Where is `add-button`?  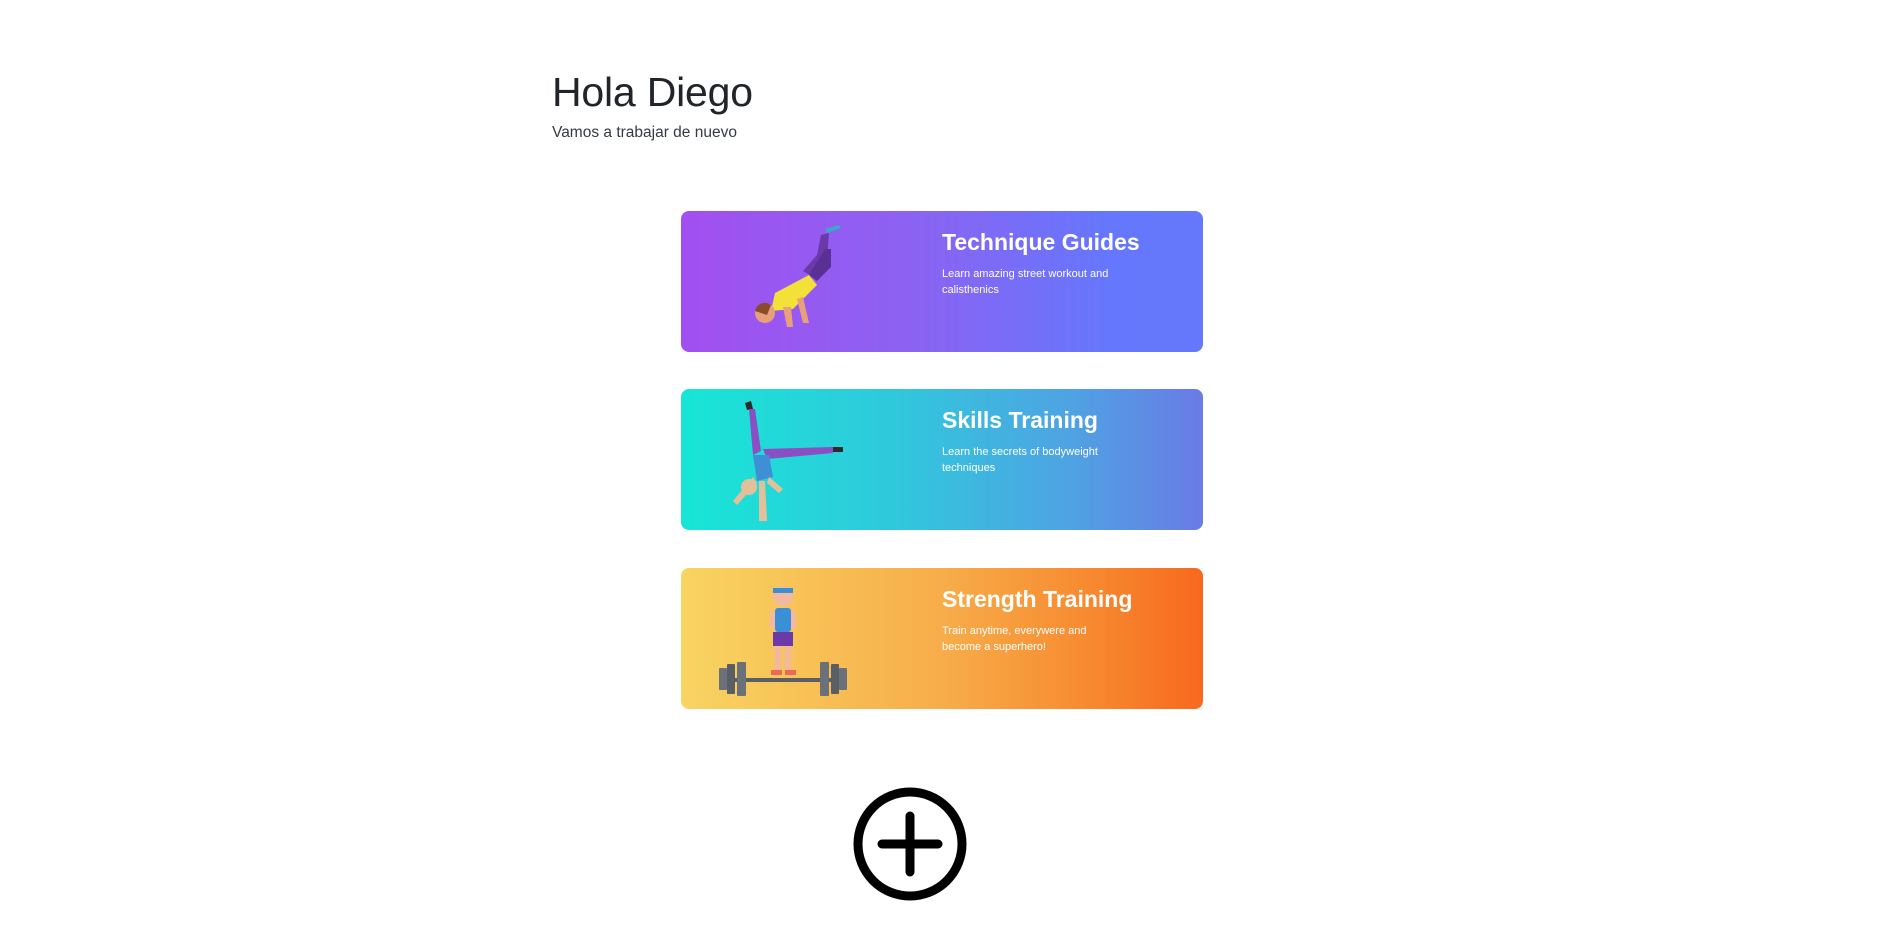 add-button is located at coordinates (910, 844).